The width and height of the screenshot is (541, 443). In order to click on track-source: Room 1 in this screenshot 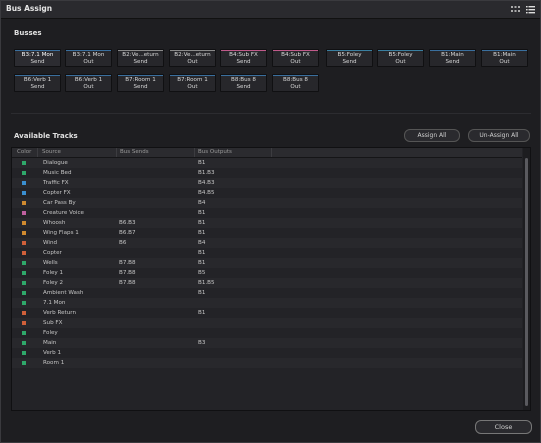, I will do `click(54, 363)`.